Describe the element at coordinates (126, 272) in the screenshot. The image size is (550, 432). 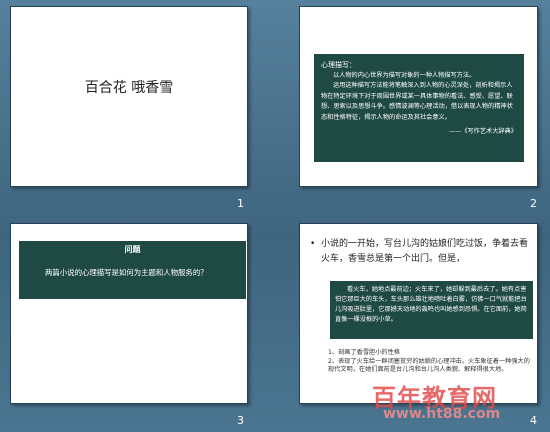
I see `question-text: 两篇小说的心理描写是如何为主题和人物服务的？` at that location.